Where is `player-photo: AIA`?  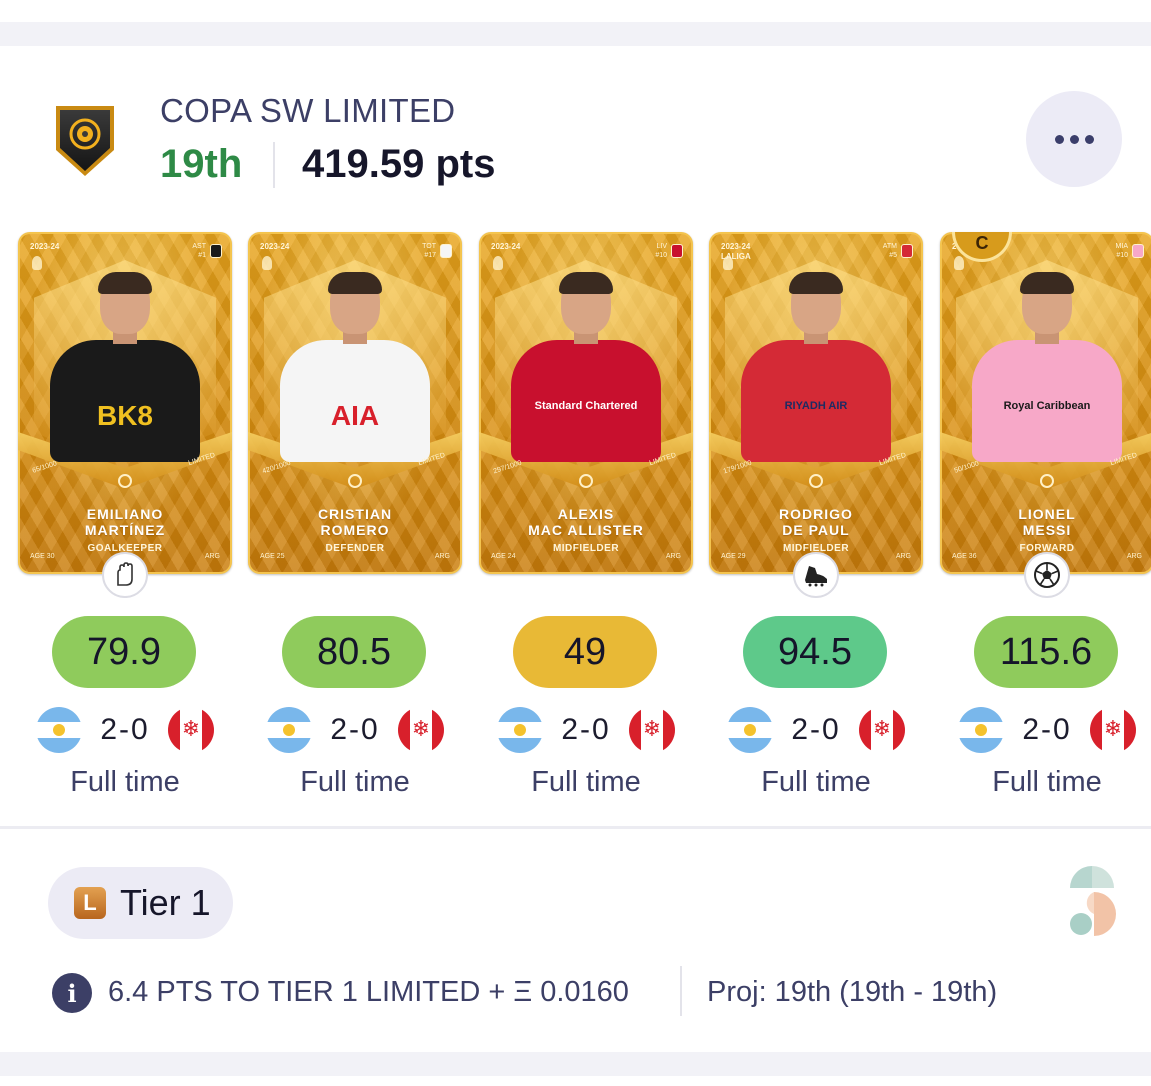
player-photo: AIA is located at coordinates (355, 367).